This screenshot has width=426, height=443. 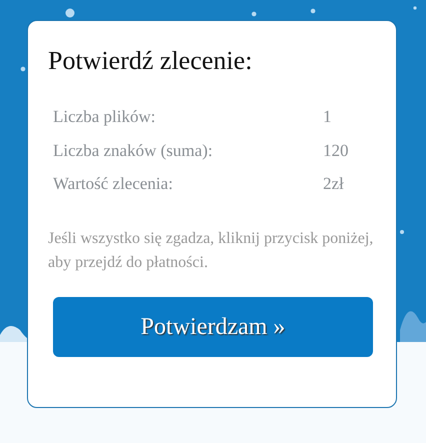 What do you see at coordinates (333, 184) in the screenshot?
I see `summary-value: 2zł` at bounding box center [333, 184].